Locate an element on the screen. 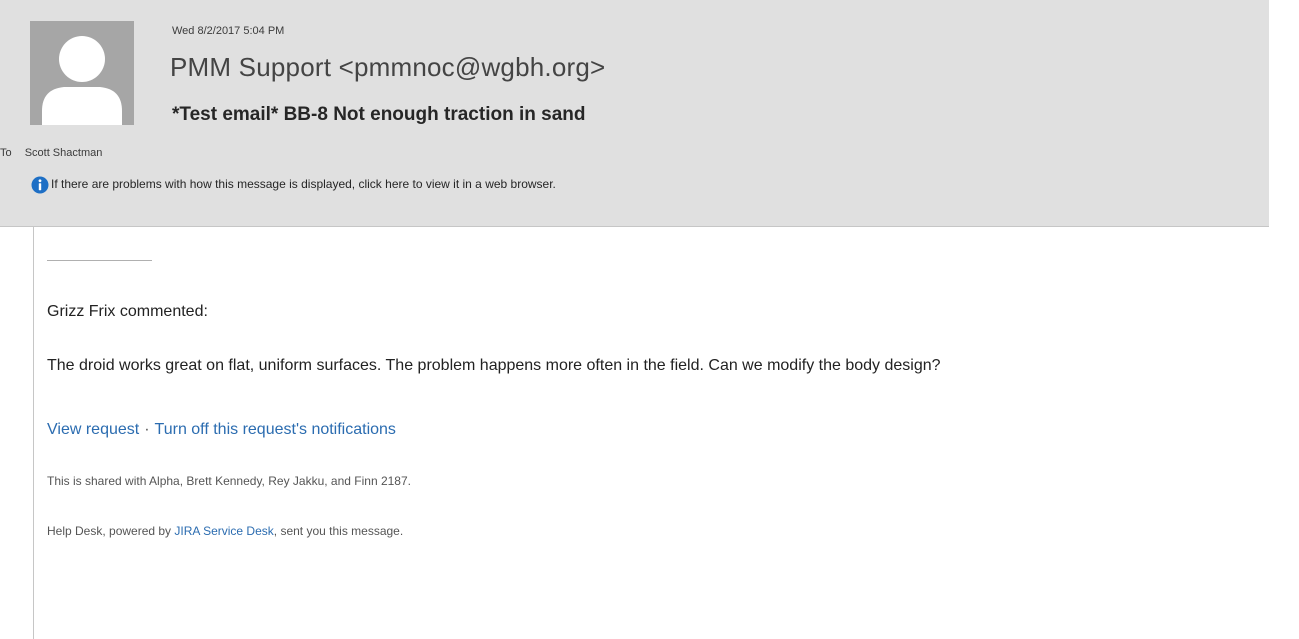 This screenshot has width=1299, height=639. to-label: To is located at coordinates (6, 153).